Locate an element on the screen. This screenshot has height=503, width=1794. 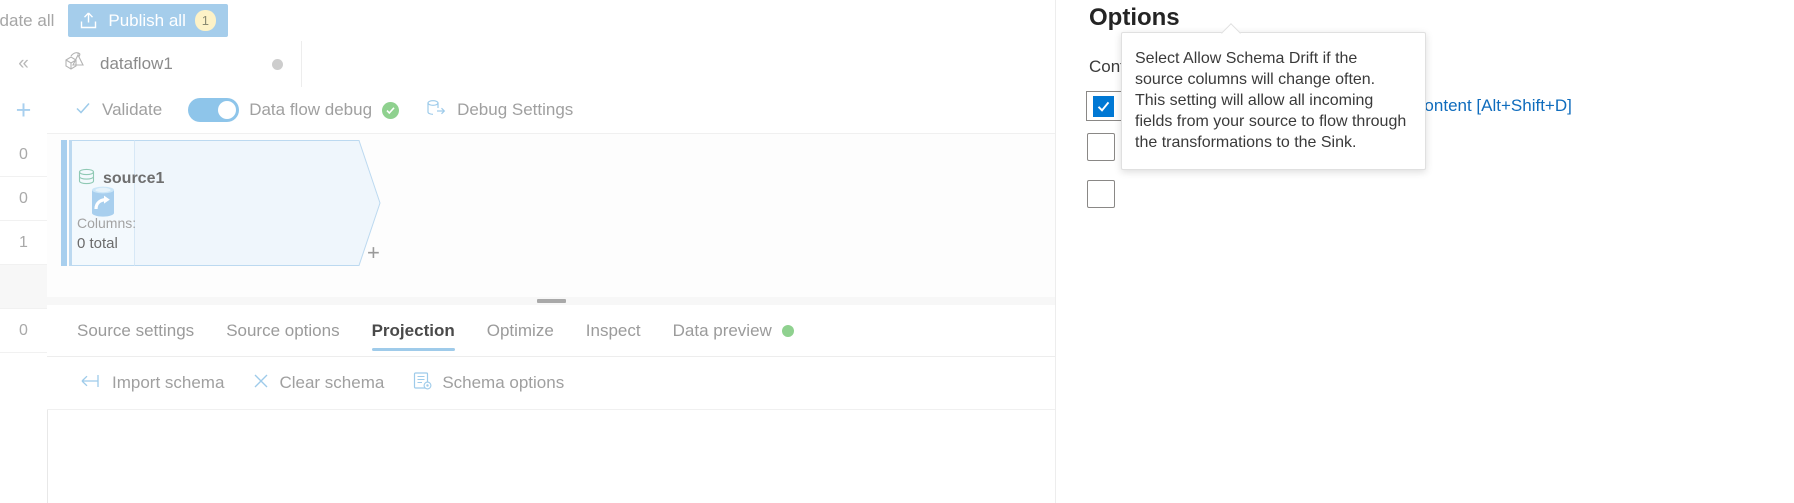
tab-data-preview: Data preview is located at coordinates (733, 331).